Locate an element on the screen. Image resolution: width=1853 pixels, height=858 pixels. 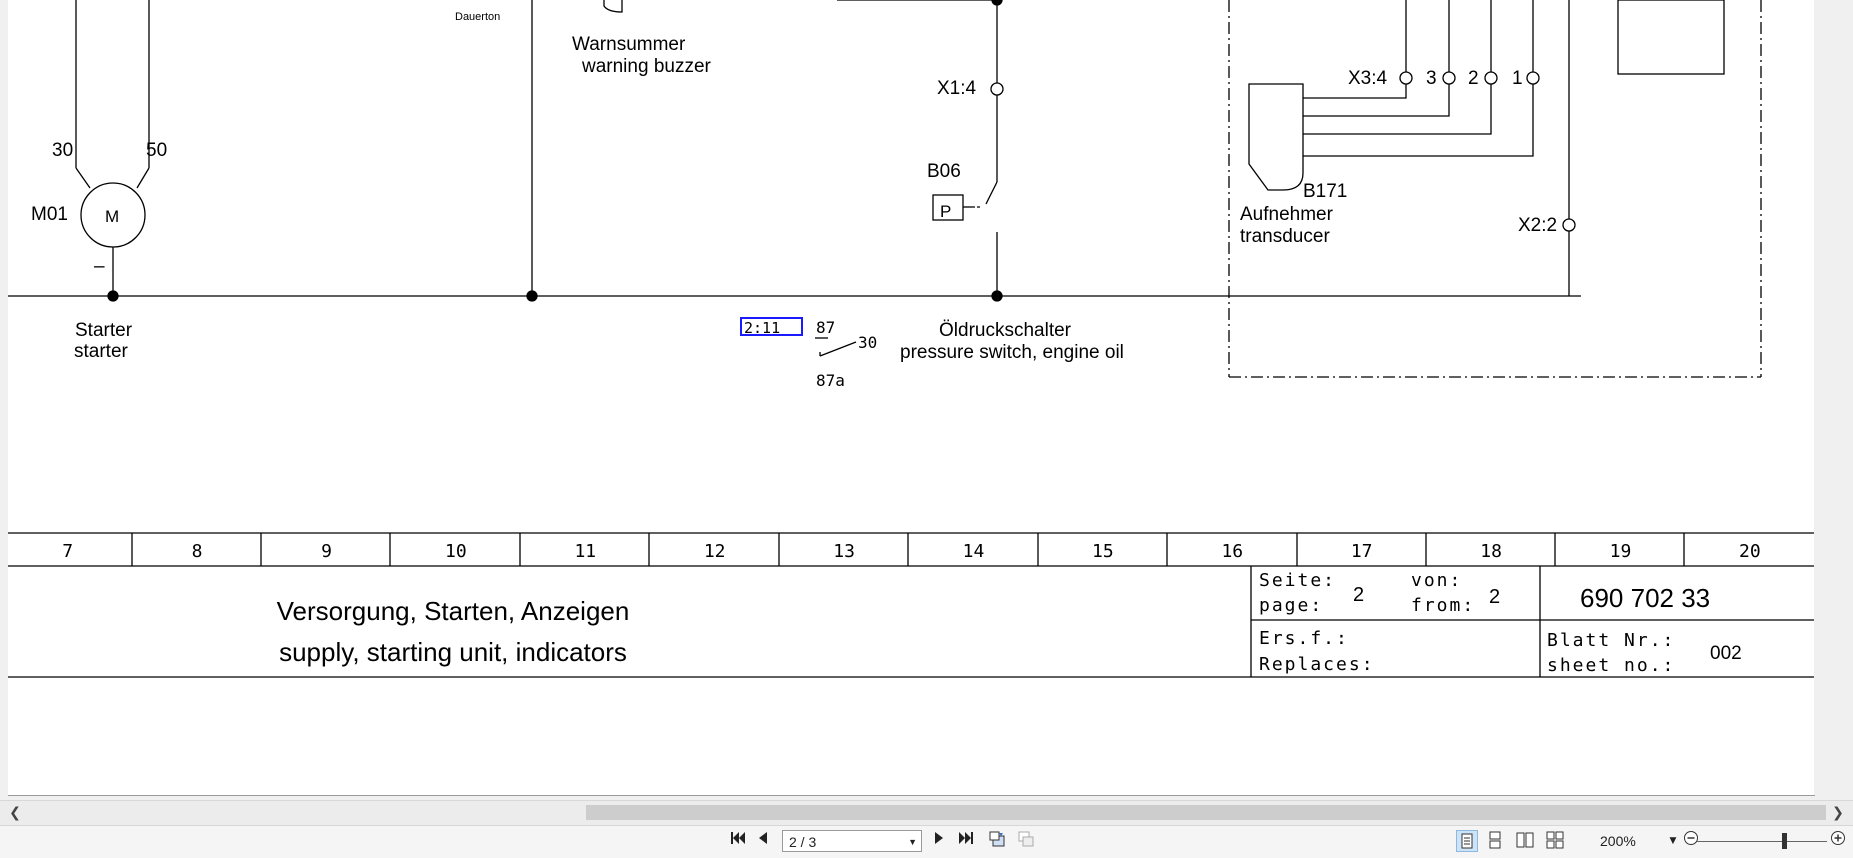
starter-label-en: starter is located at coordinates (101, 351).